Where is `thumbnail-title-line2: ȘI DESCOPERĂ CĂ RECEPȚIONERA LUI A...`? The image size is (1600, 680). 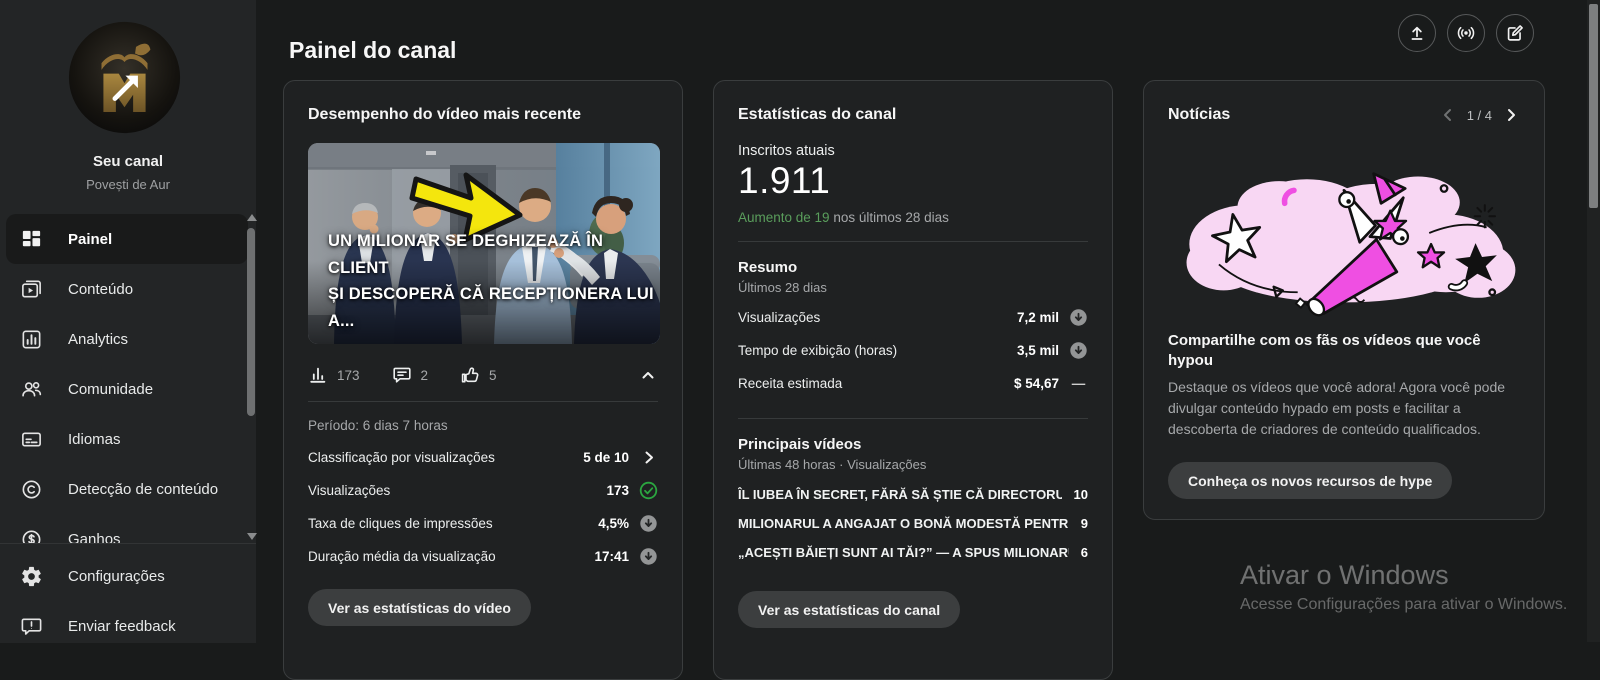
thumbnail-title-line2: ȘI DESCOPERĂ CĂ RECEPȚIONERA LUI A... is located at coordinates (491, 307).